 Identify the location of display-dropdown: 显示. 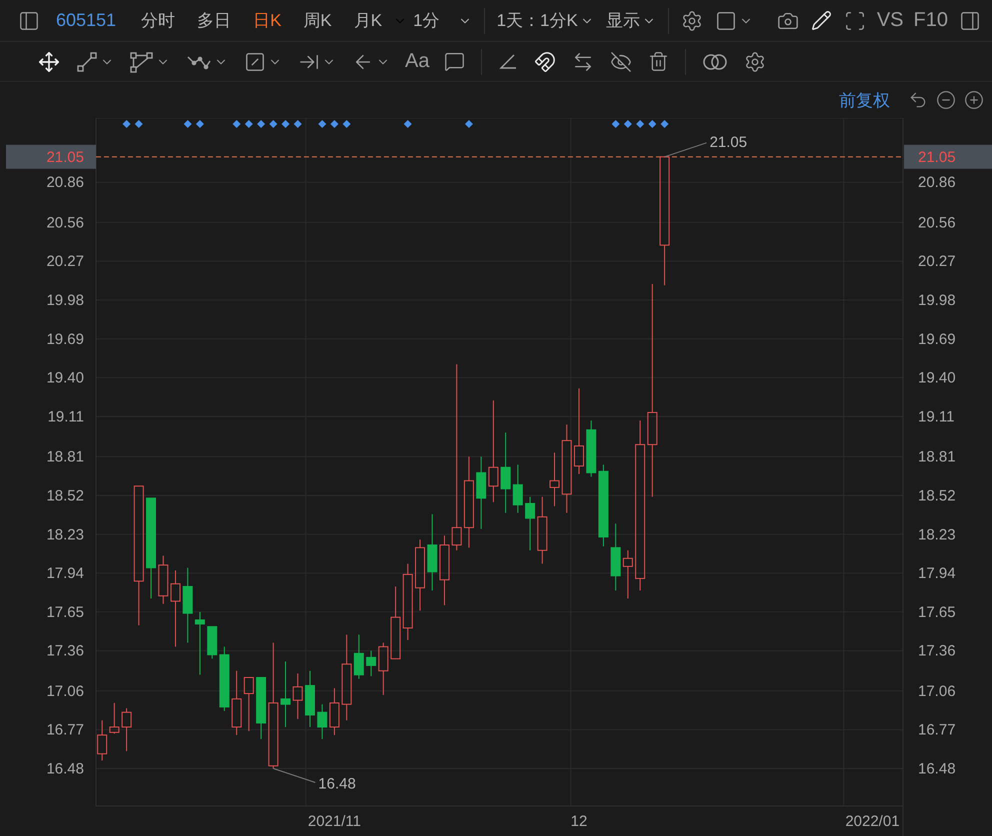
(631, 20).